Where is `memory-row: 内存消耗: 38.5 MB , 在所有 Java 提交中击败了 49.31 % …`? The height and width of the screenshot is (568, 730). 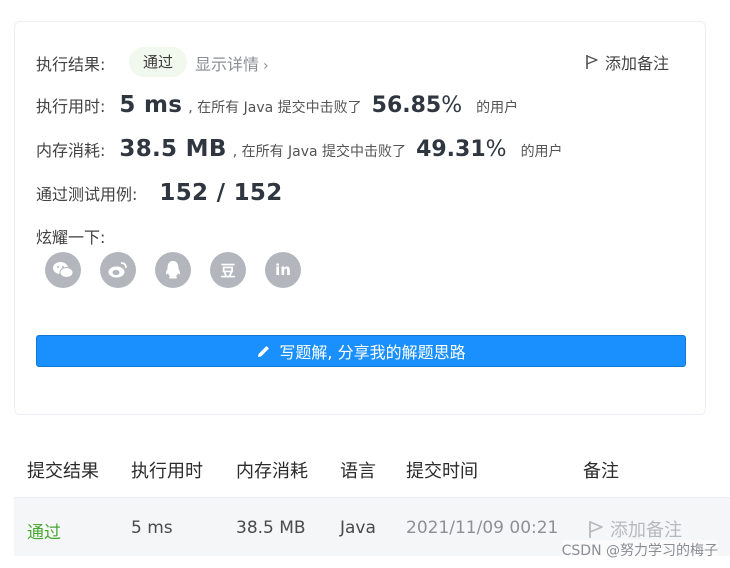 memory-row: 内存消耗: 38.5 MB , 在所有 Java 提交中击败了 49.31 % … is located at coordinates (299, 149).